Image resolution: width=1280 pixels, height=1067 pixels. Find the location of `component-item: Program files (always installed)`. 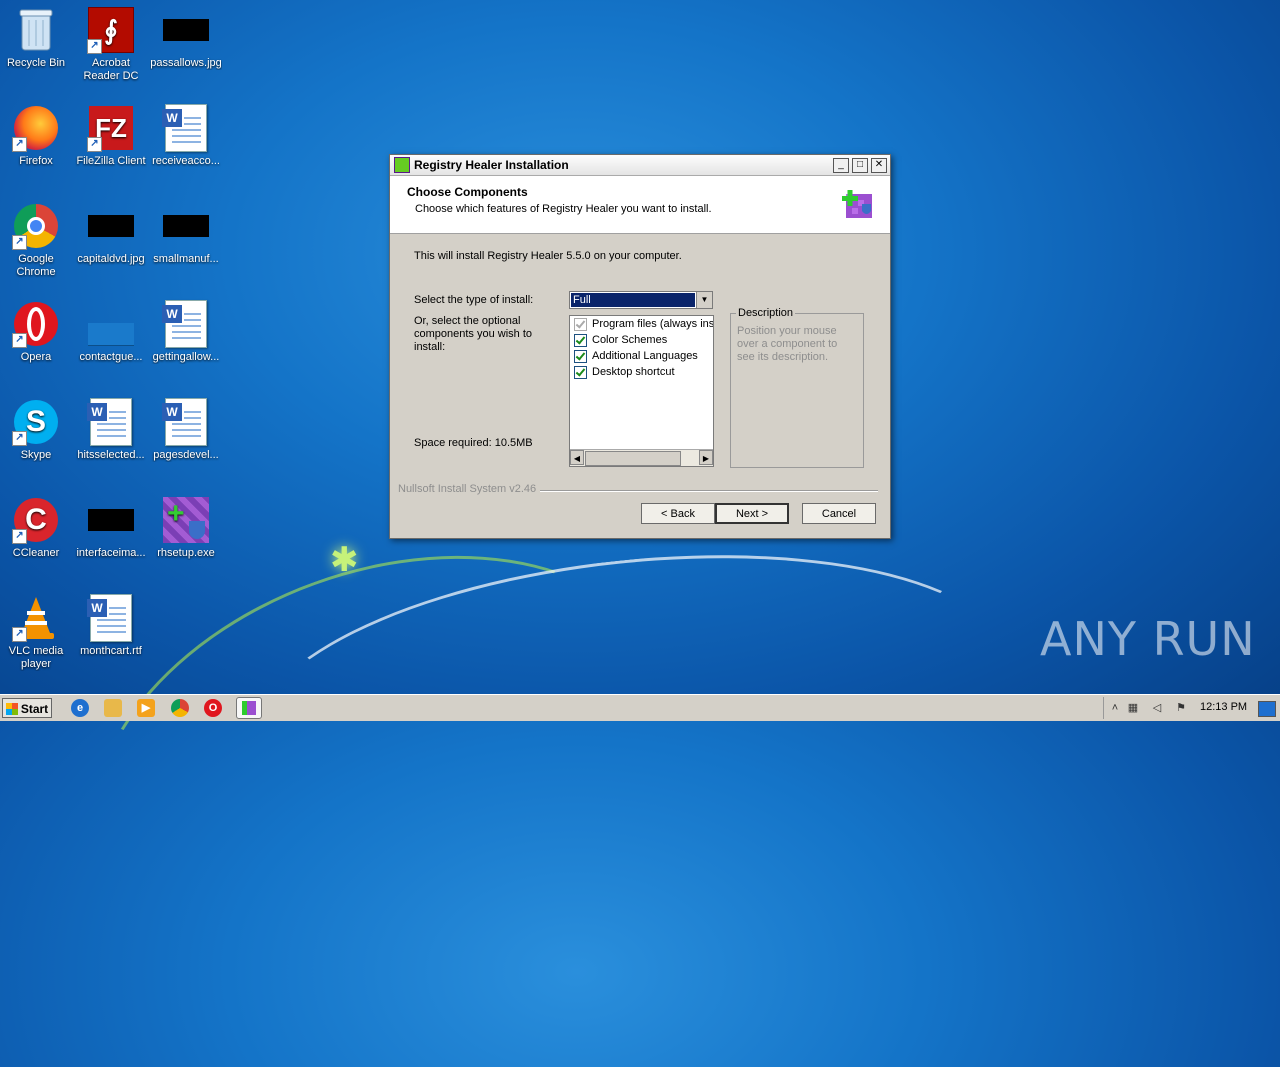

component-item: Program files (always installed) is located at coordinates (641, 324).